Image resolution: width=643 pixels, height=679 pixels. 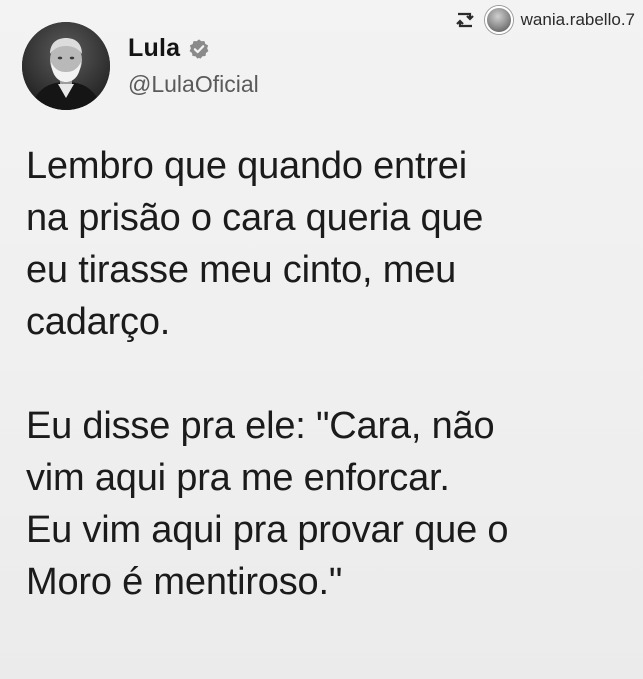 I want to click on repost-attribution: wania.rabello.7, so click(x=544, y=20).